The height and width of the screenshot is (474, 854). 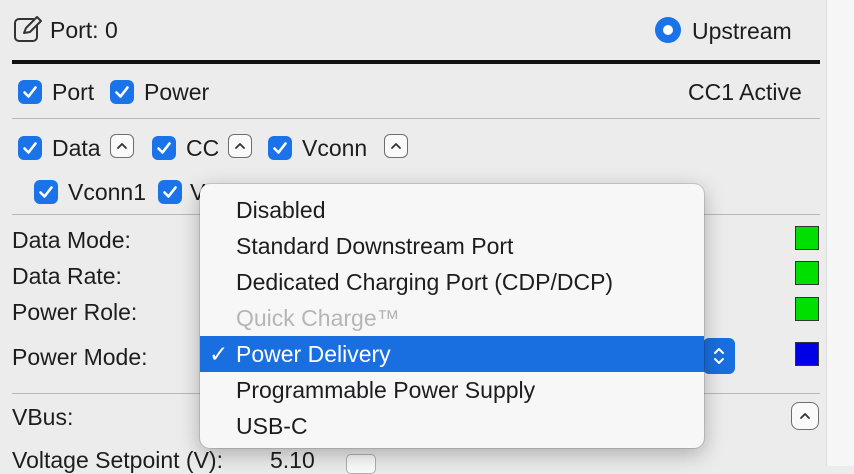 I want to click on vconn1-checkbox-label: Vconn1, so click(x=107, y=192).